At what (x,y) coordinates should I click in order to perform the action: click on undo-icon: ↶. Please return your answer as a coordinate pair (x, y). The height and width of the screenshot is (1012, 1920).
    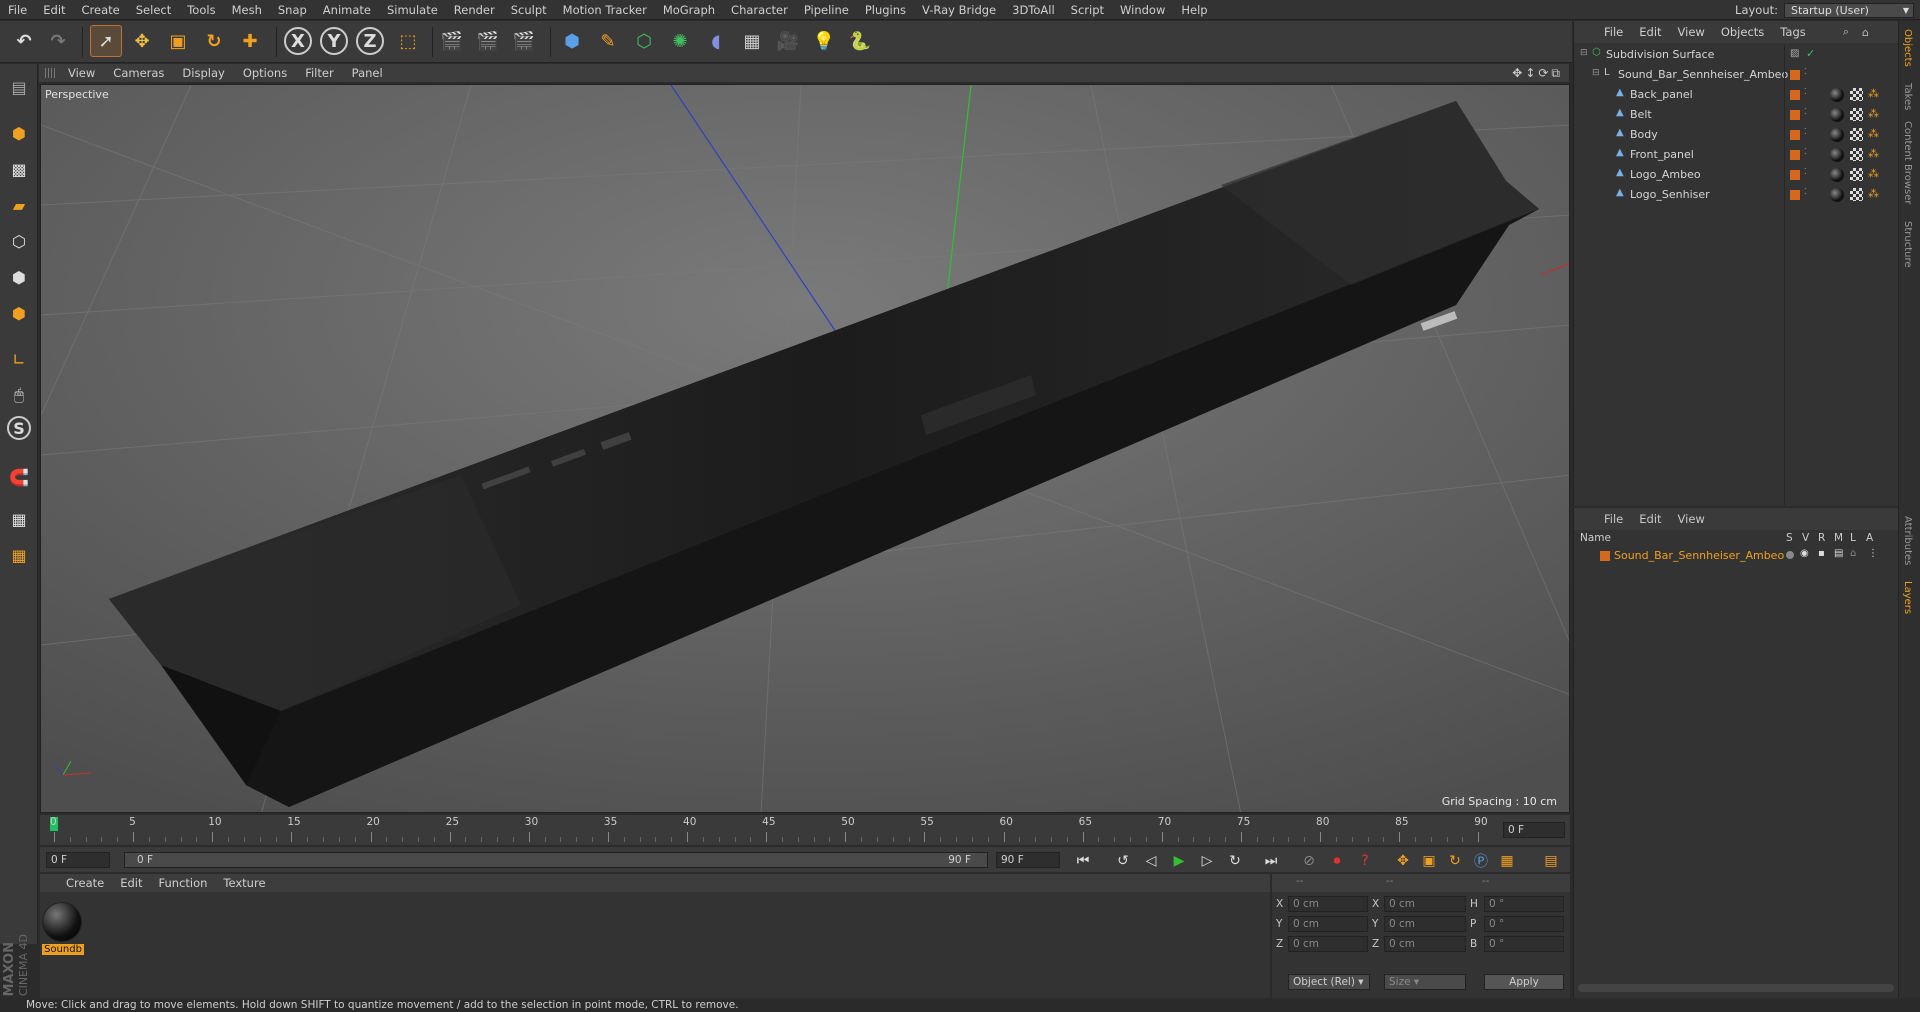
    Looking at the image, I should click on (24, 41).